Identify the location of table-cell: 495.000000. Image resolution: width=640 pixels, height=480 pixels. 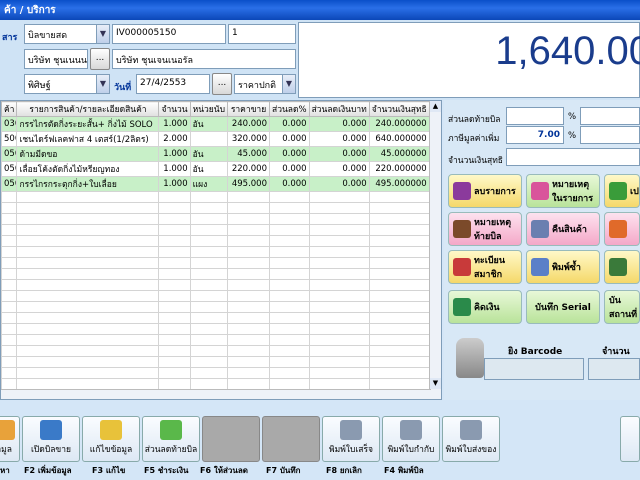
(399, 184).